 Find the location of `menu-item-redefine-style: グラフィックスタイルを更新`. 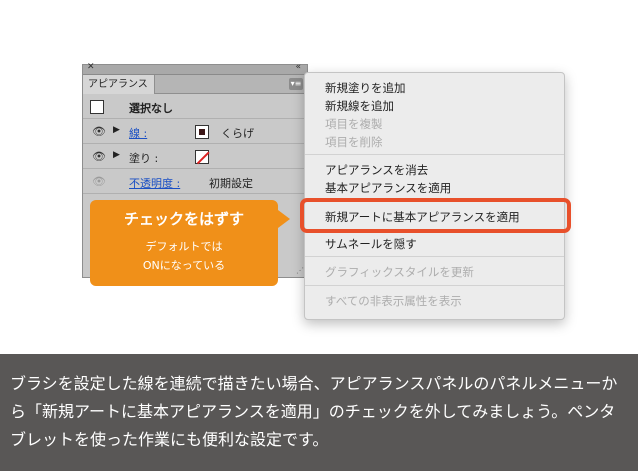

menu-item-redefine-style: グラフィックスタイルを更新 is located at coordinates (399, 272).